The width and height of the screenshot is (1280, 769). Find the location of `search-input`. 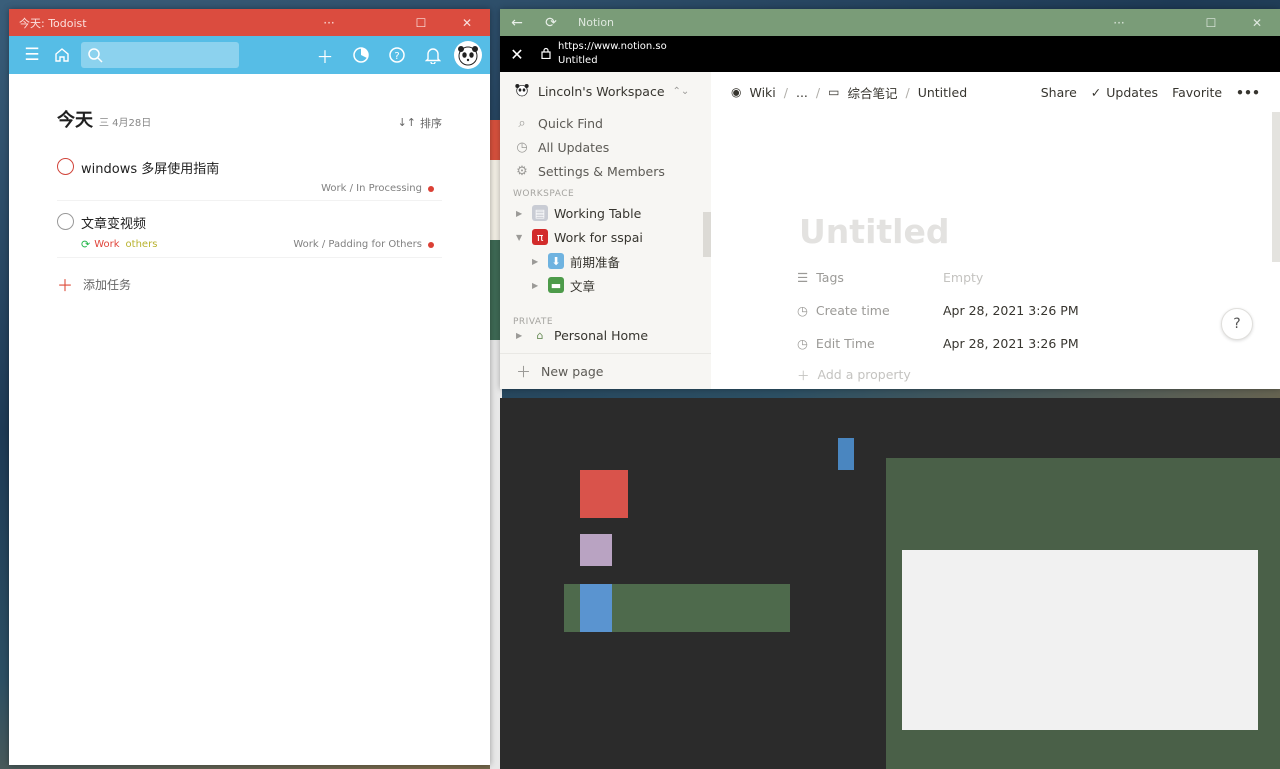

search-input is located at coordinates (160, 55).